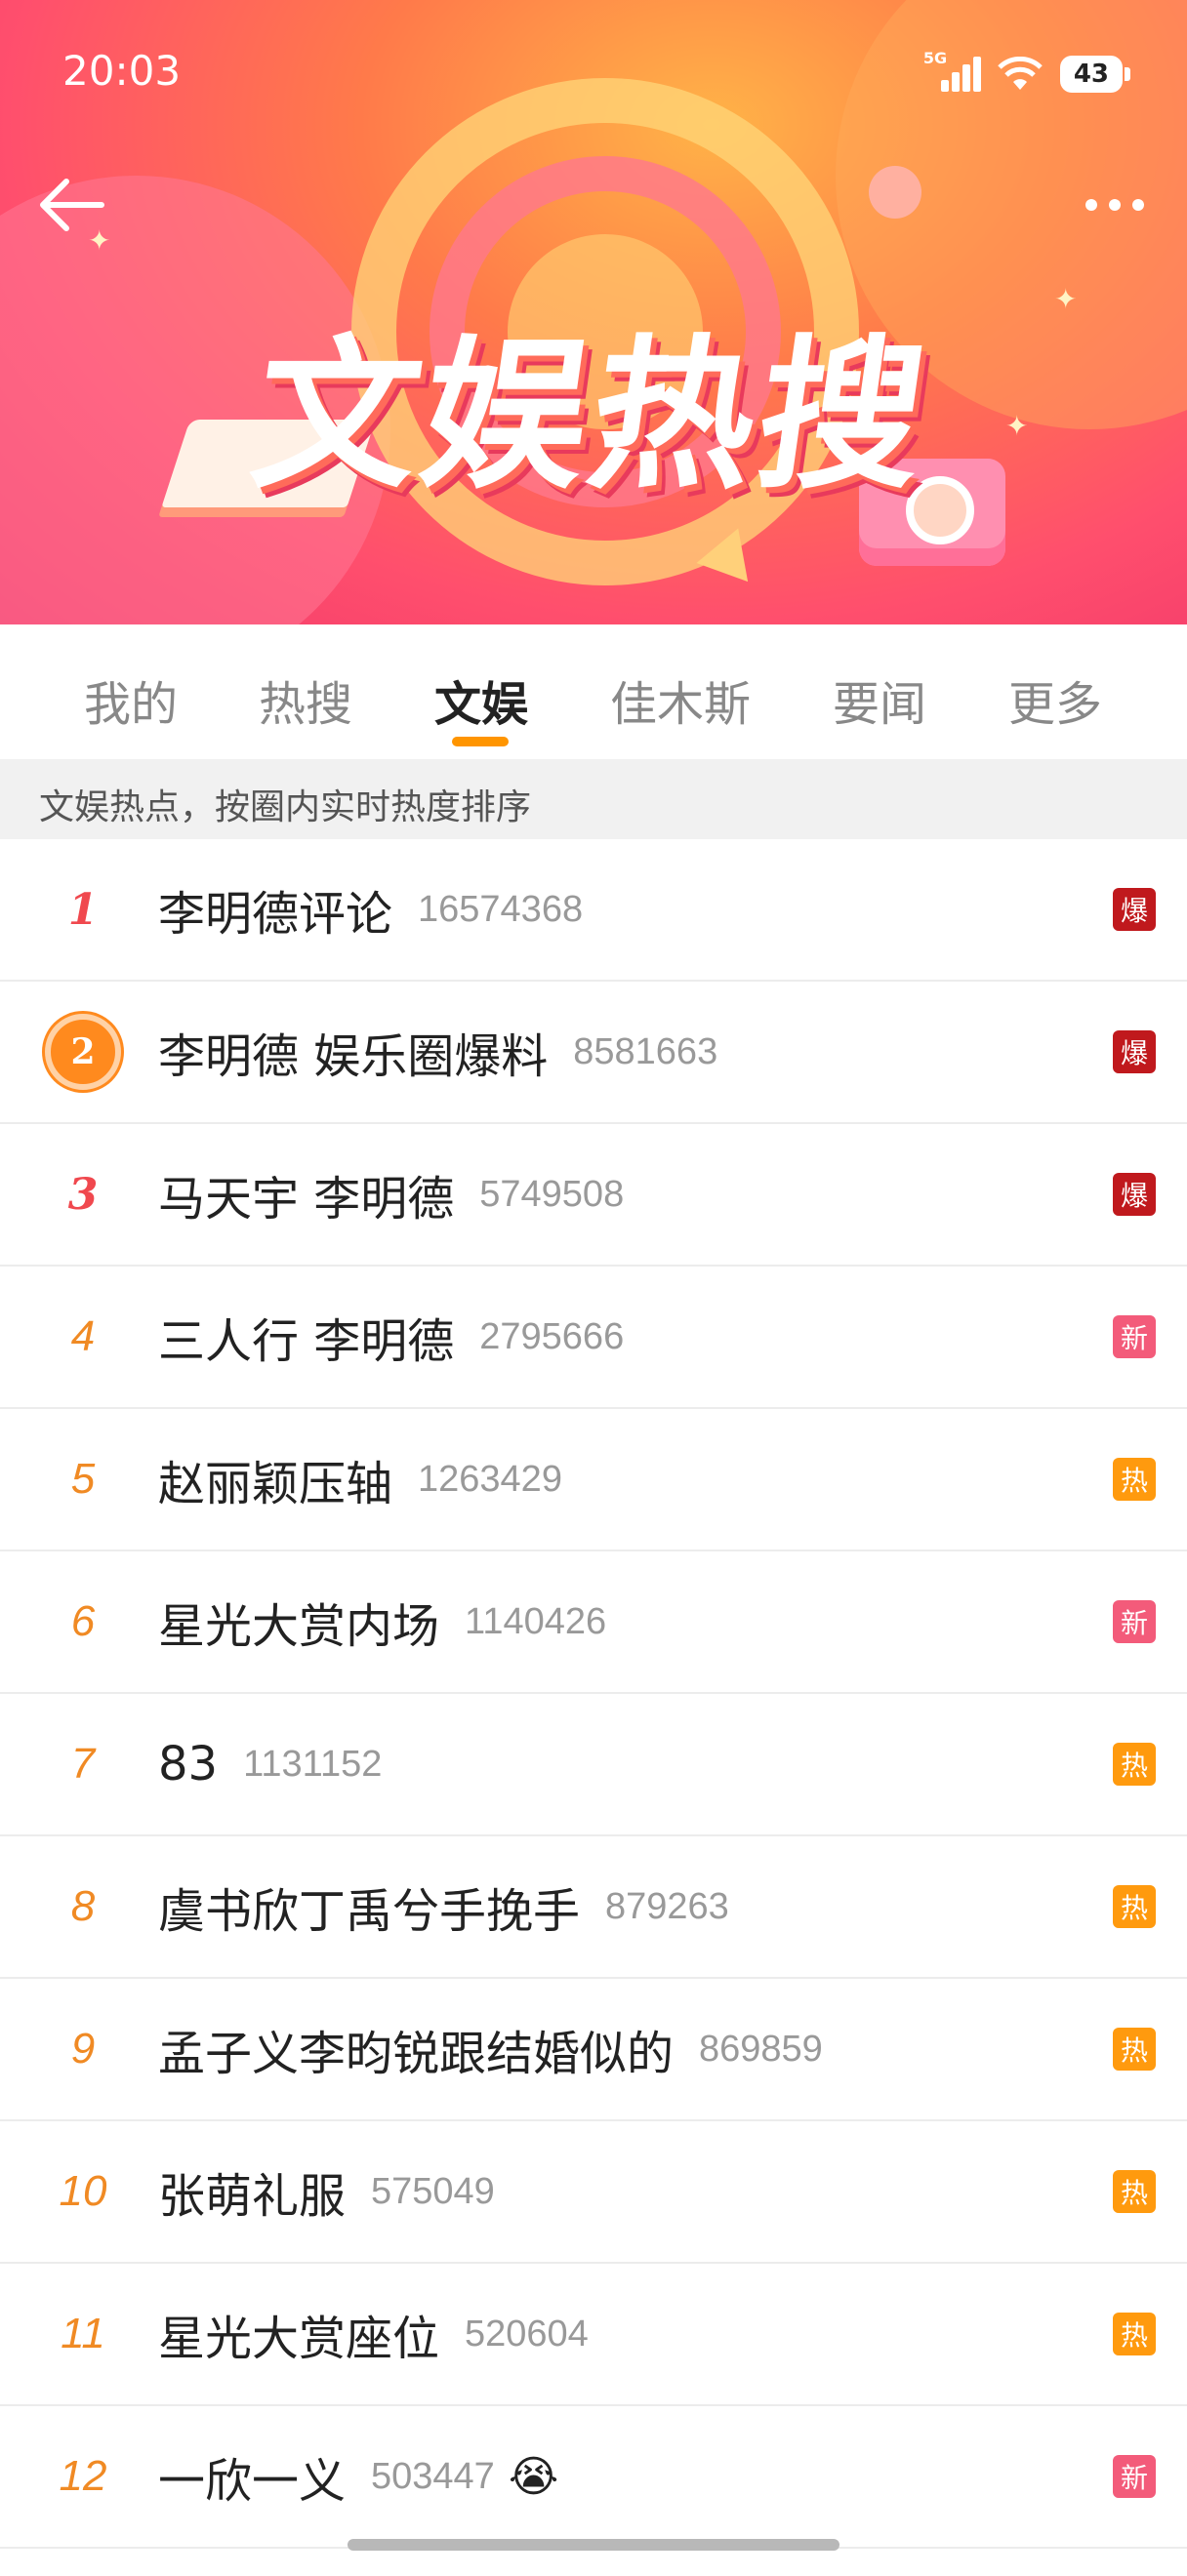 This screenshot has height=2576, width=1187. Describe the element at coordinates (188, 1764) in the screenshot. I see `topic-title: 83` at that location.